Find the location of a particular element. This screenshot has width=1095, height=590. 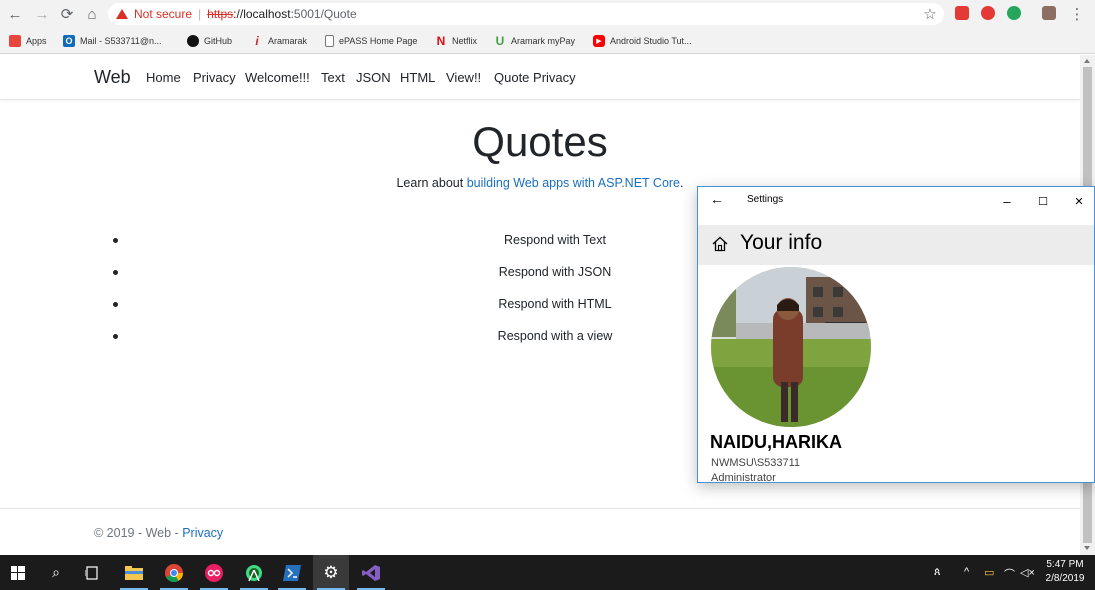

grammarly-icon is located at coordinates (1014, 13).